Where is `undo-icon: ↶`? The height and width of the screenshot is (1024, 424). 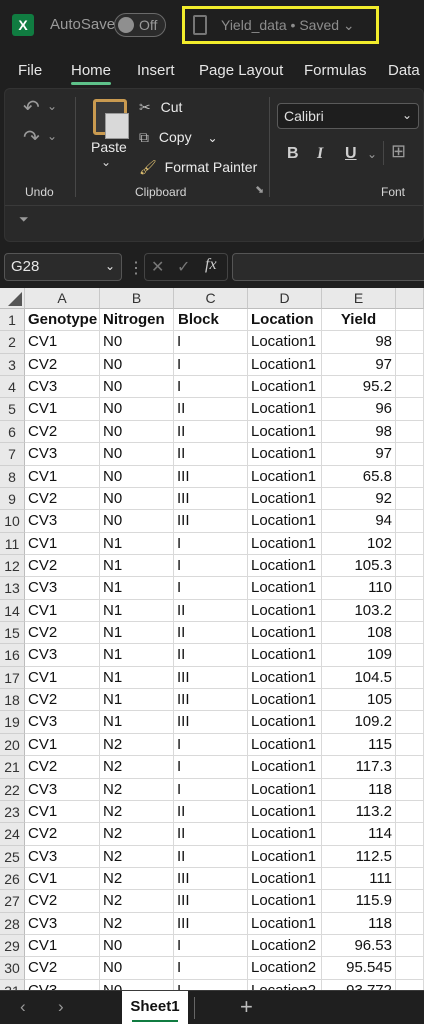 undo-icon: ↶ is located at coordinates (31, 107).